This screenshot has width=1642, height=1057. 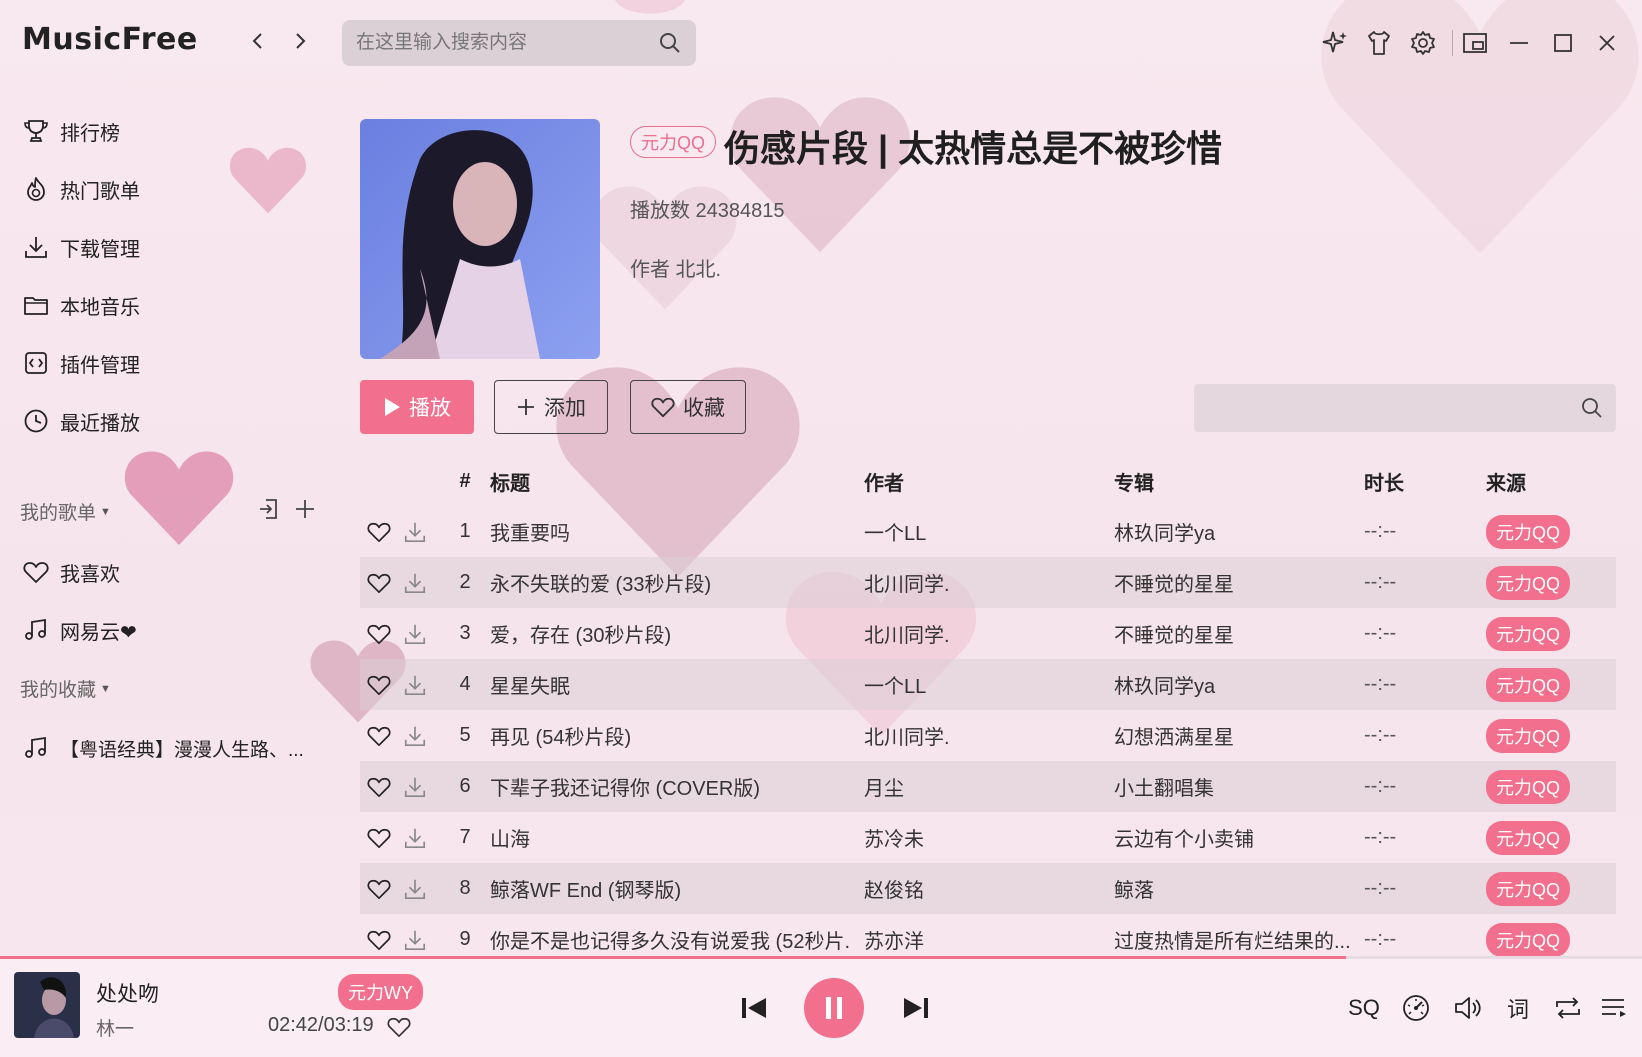 What do you see at coordinates (71, 131) in the screenshot?
I see `sidebar-item-ranking: 排行榜` at bounding box center [71, 131].